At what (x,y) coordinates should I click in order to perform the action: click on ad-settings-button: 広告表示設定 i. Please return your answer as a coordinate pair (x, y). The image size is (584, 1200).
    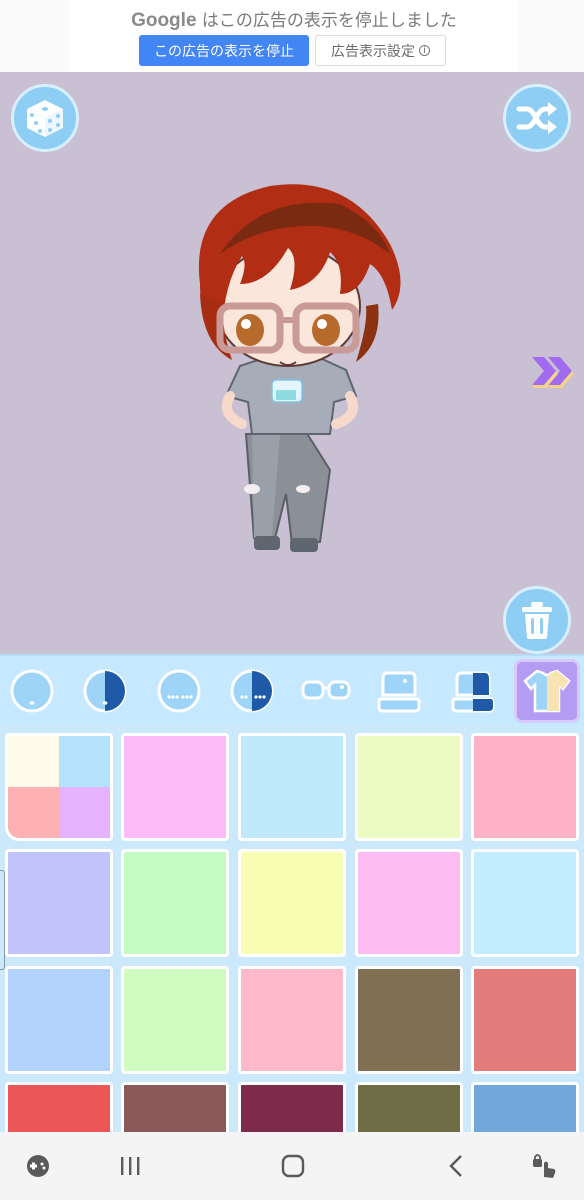
    Looking at the image, I should click on (380, 50).